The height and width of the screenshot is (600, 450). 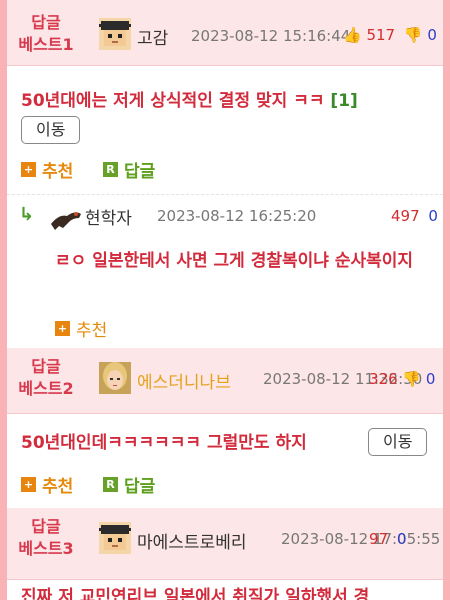 What do you see at coordinates (46, 44) in the screenshot?
I see `best-badge-1-line2: 베스트1` at bounding box center [46, 44].